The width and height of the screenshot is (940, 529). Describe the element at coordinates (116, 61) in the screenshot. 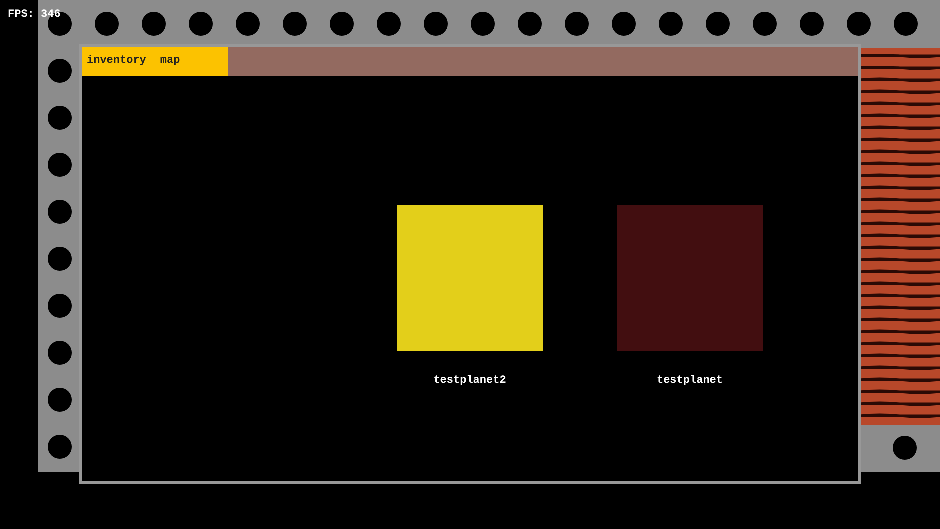

I see `tab: inventory` at that location.